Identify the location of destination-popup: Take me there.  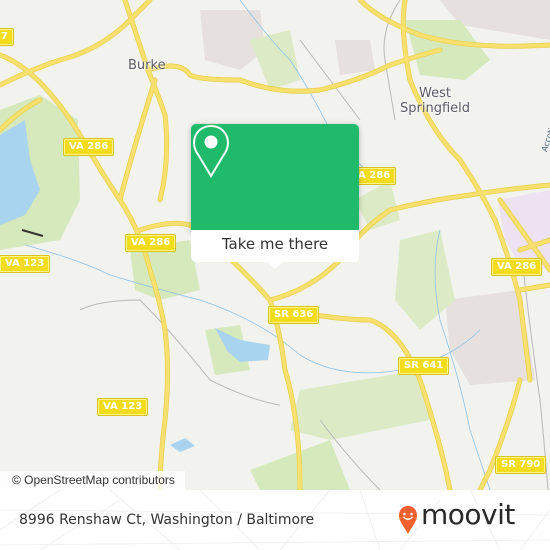
(275, 196).